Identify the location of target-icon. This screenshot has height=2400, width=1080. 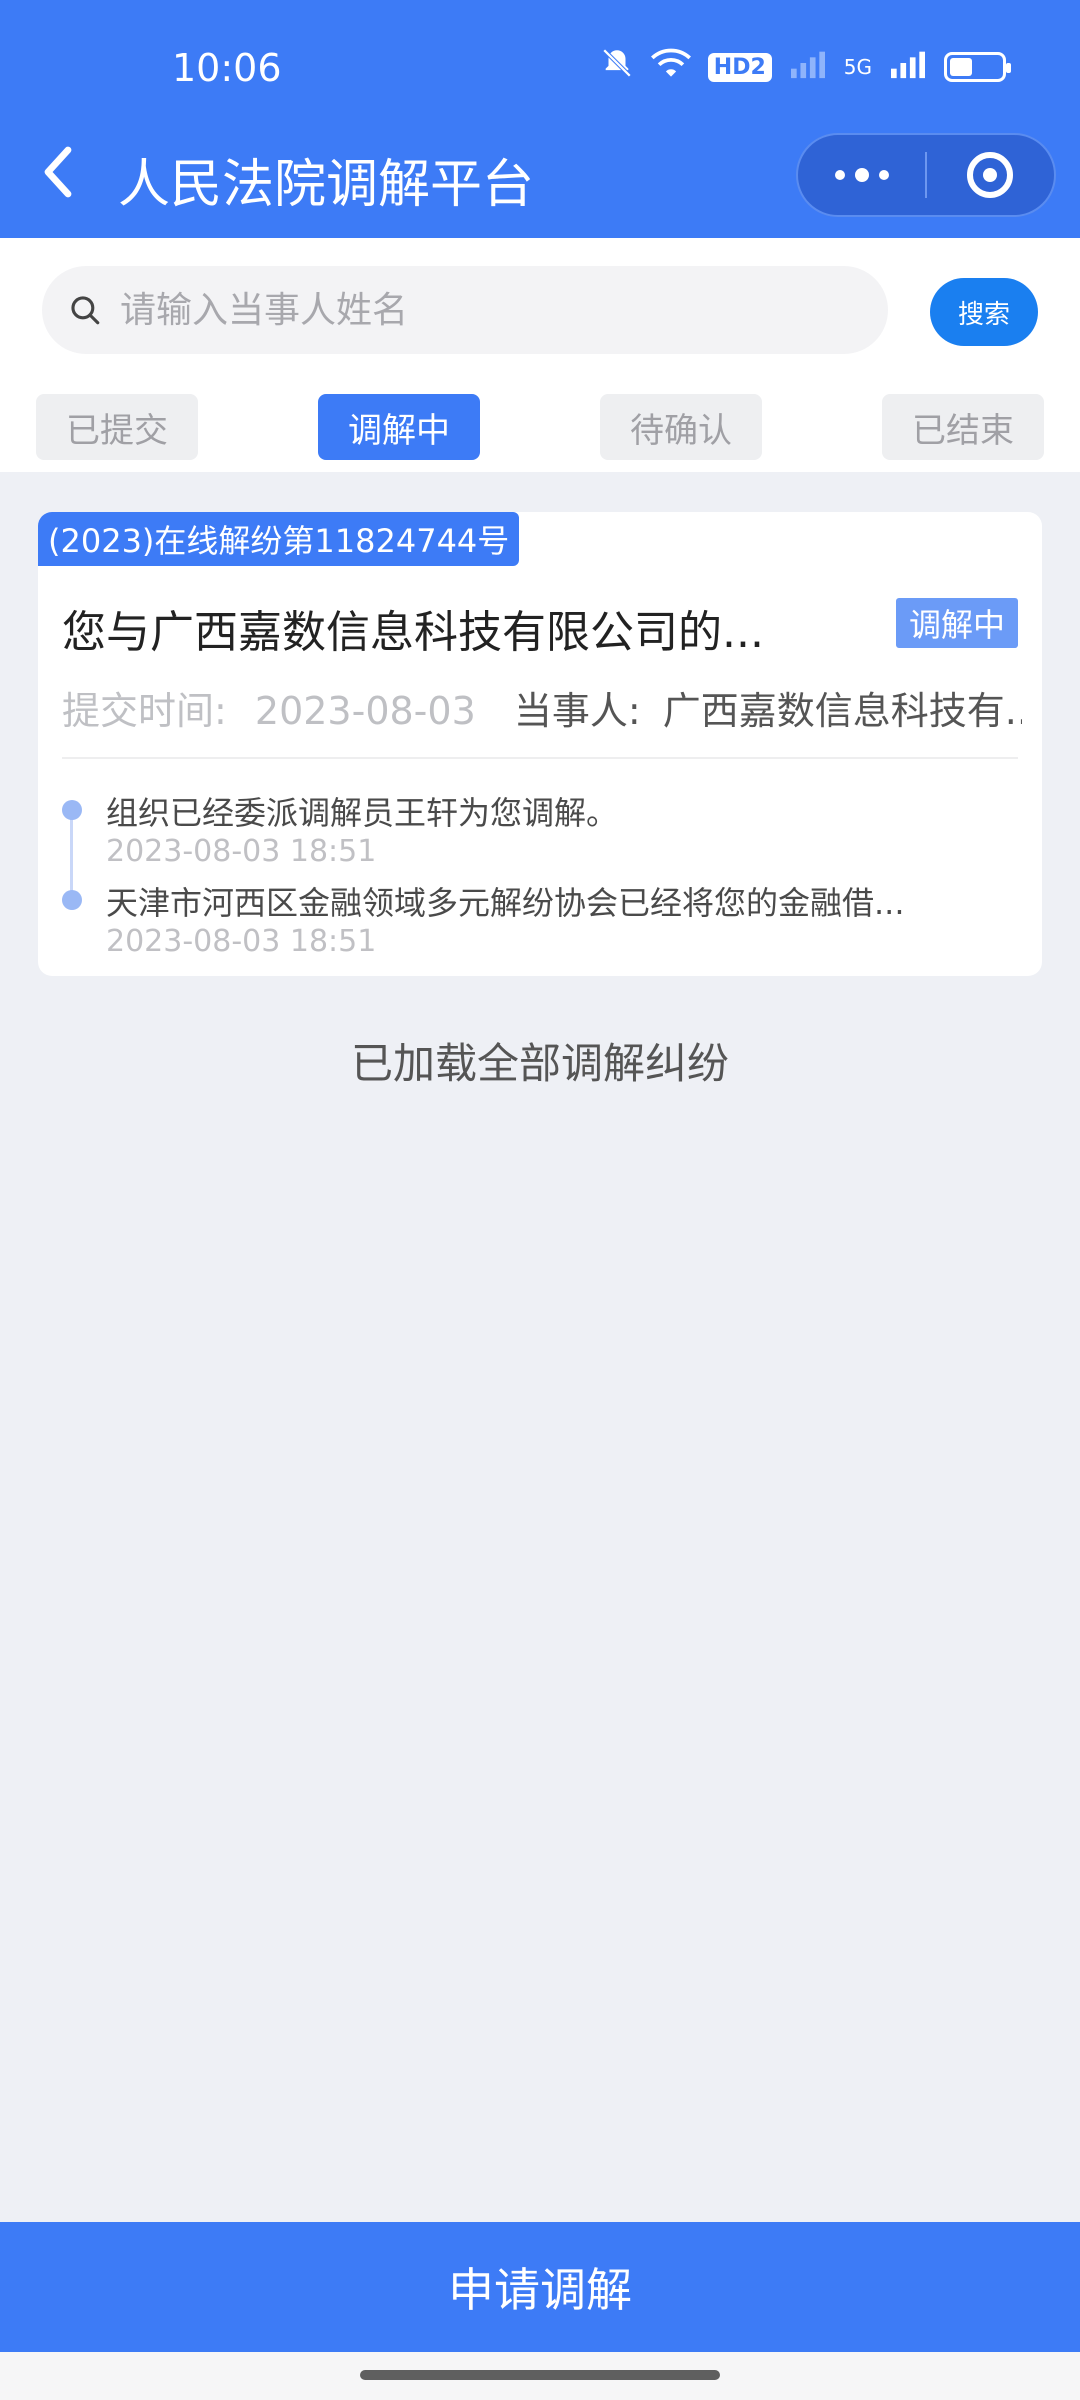
(990, 175).